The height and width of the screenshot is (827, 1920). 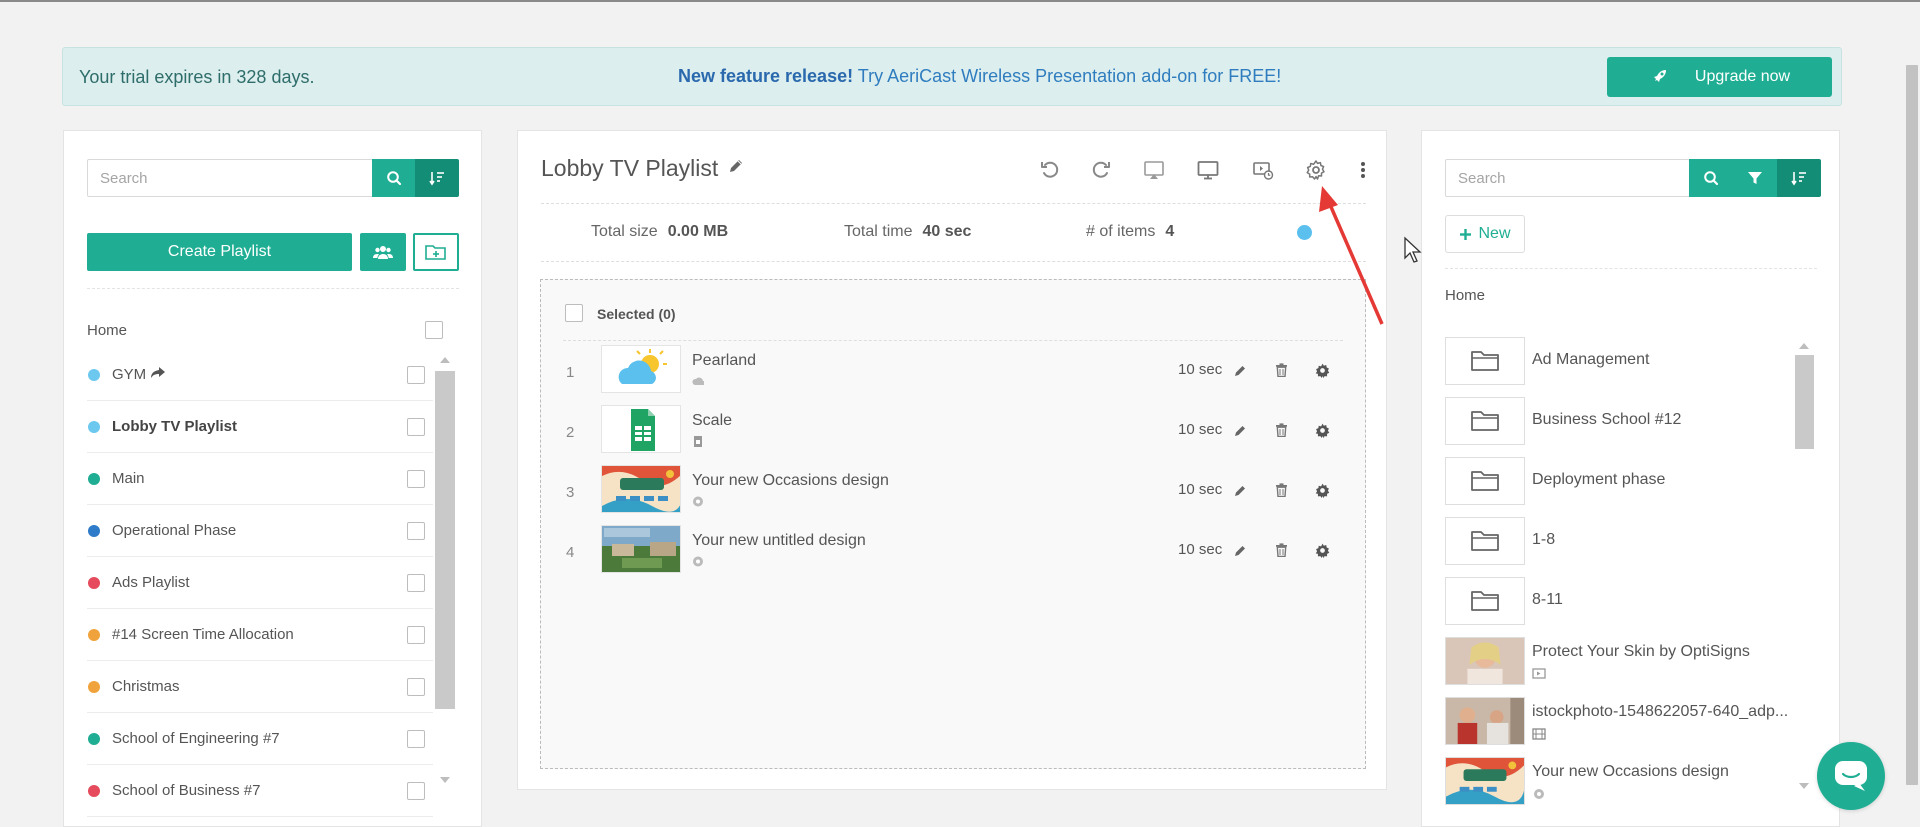 What do you see at coordinates (1485, 541) in the screenshot?
I see `folder-icon` at bounding box center [1485, 541].